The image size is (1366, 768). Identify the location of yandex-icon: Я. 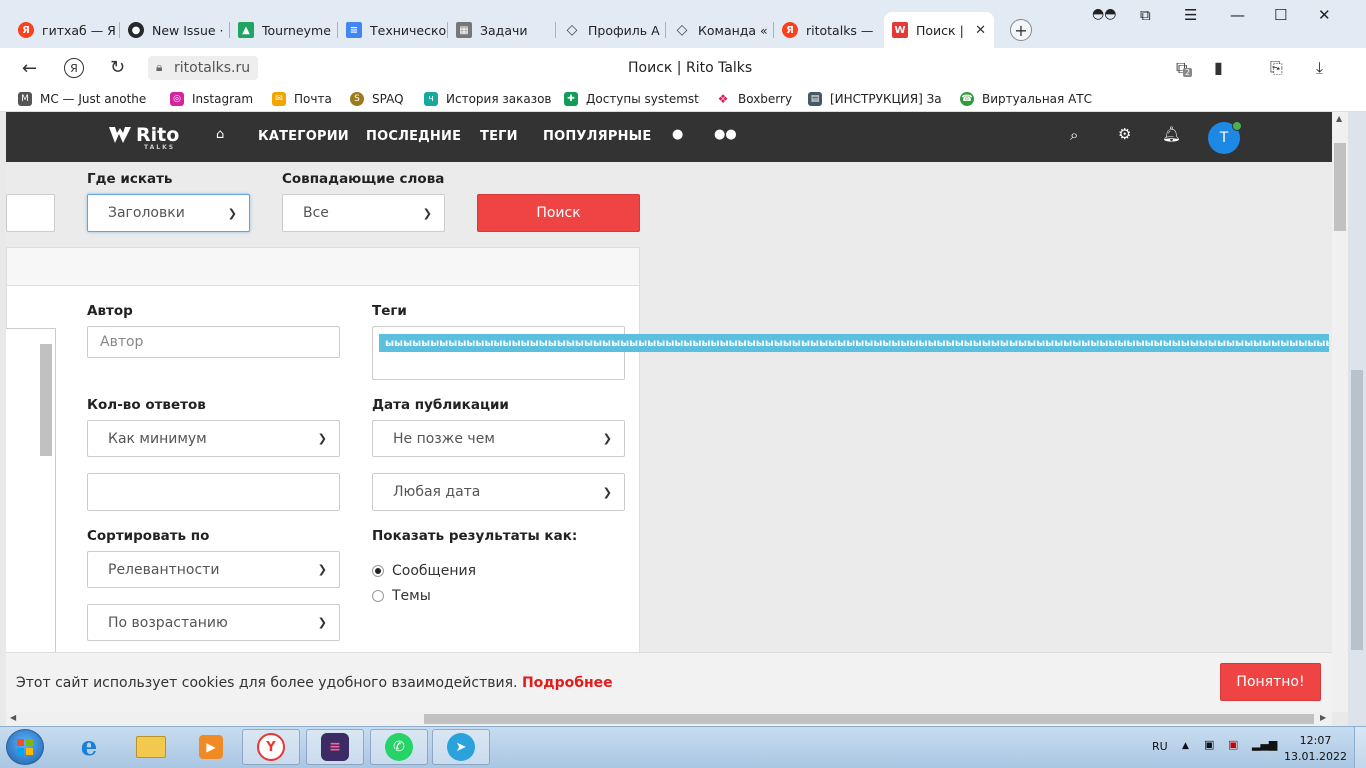
(26, 30).